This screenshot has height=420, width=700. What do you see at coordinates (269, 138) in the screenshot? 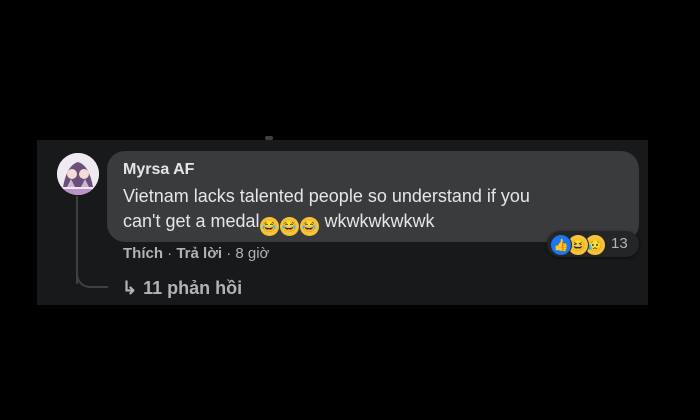
I see `previous-comment-edge` at bounding box center [269, 138].